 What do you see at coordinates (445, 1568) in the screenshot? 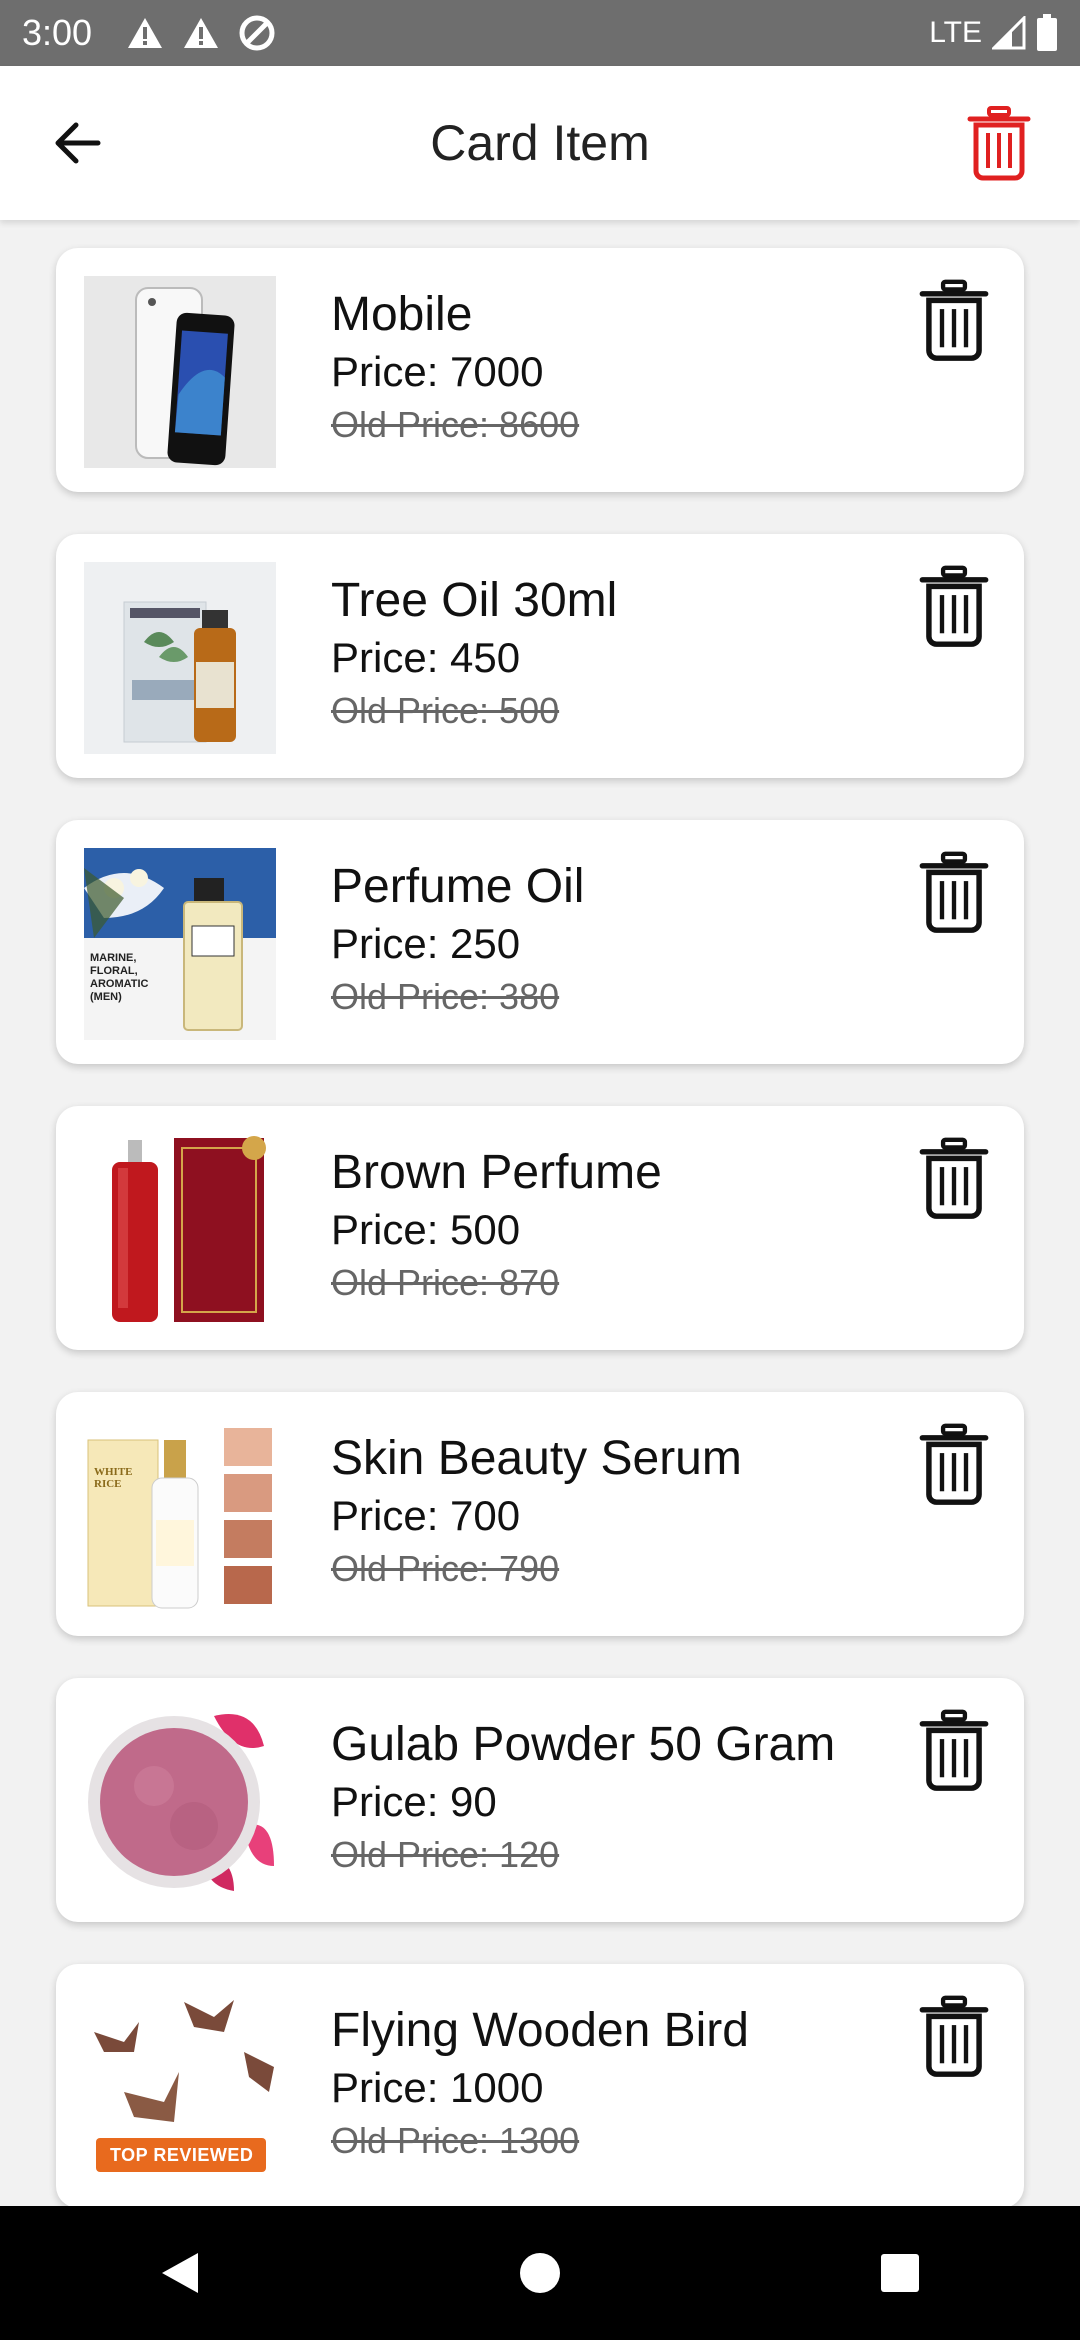
I see `item-old-price: Old Price: 790` at bounding box center [445, 1568].